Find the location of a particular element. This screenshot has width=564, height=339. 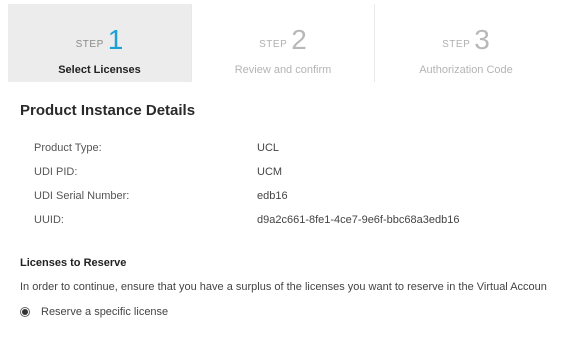

radio-selected-dot is located at coordinates (25, 312).